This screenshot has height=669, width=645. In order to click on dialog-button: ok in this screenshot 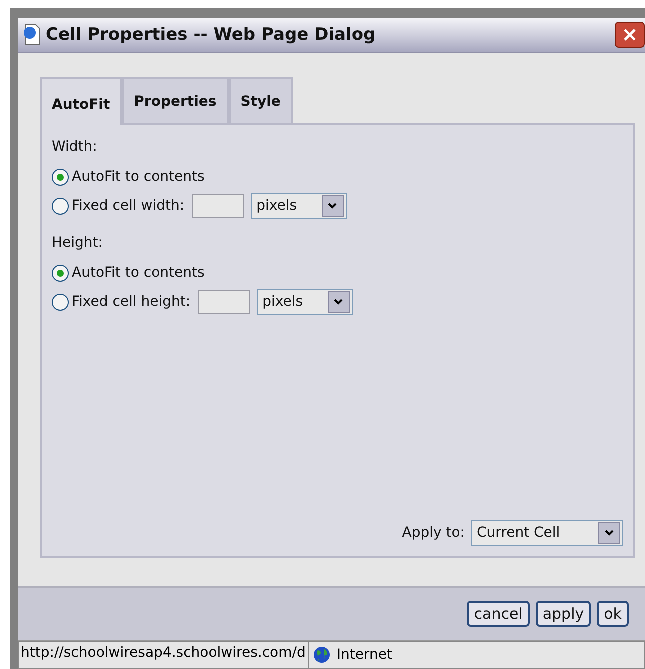, I will do `click(613, 614)`.